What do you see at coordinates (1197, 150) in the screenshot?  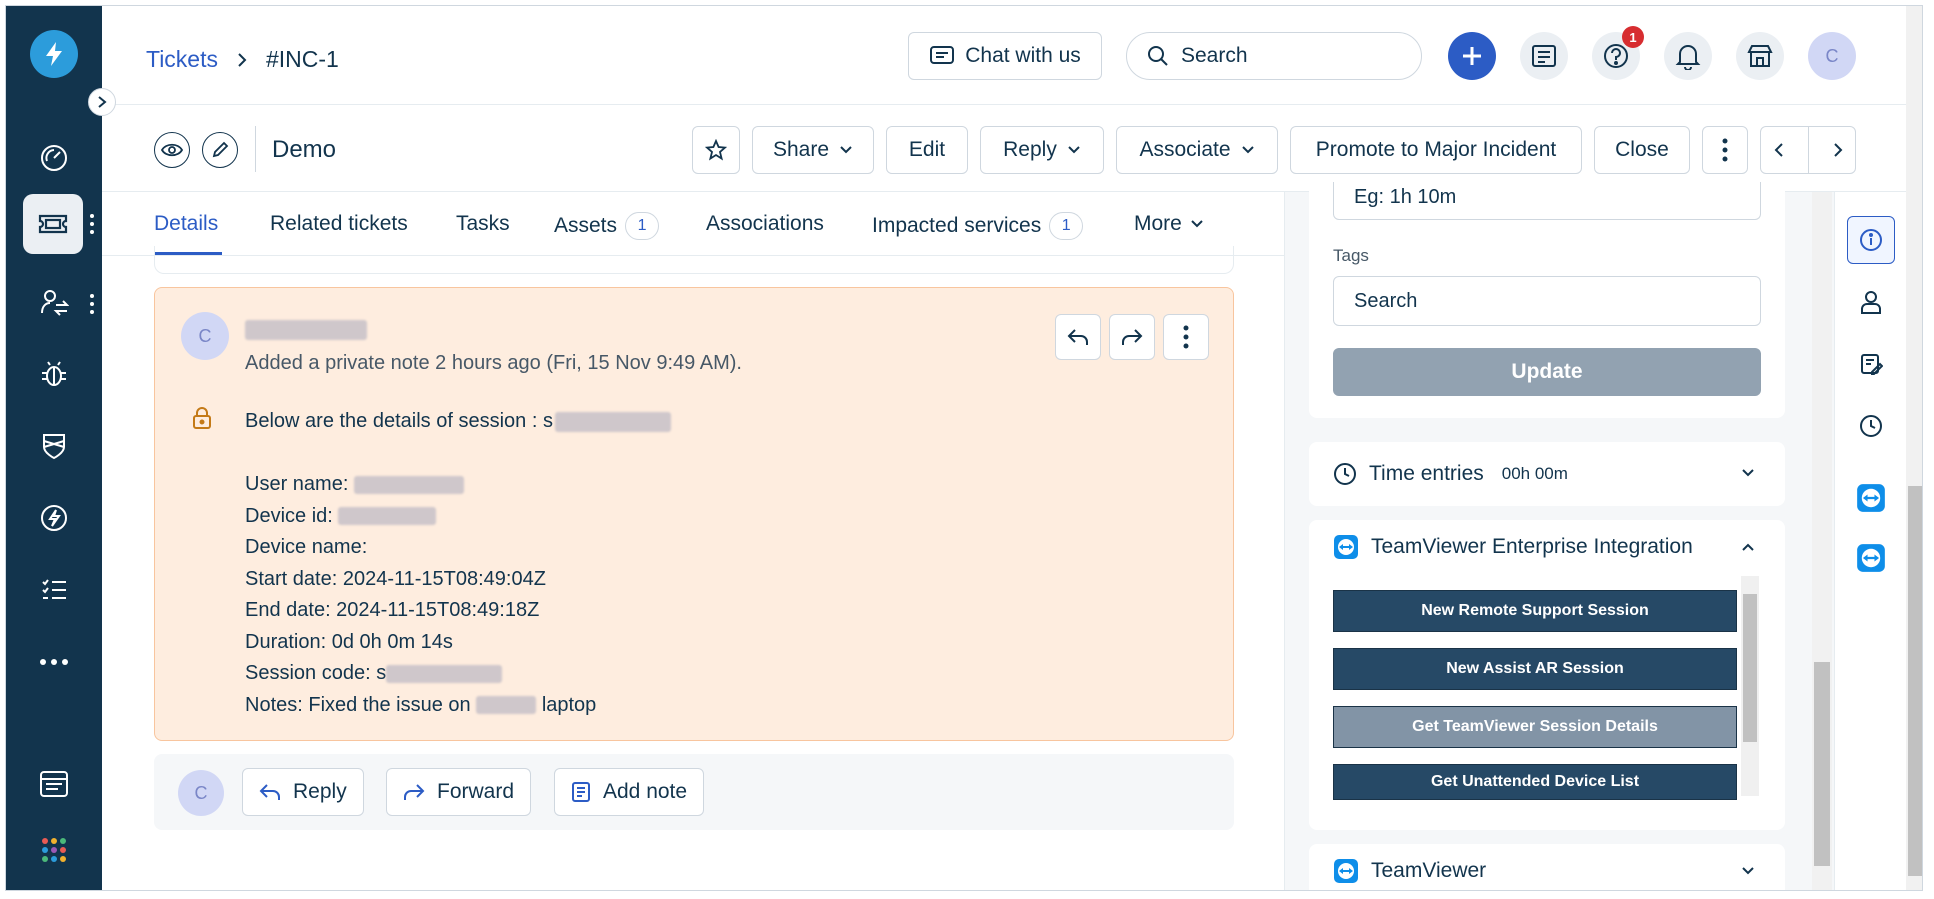 I see `associate-button: Associate` at bounding box center [1197, 150].